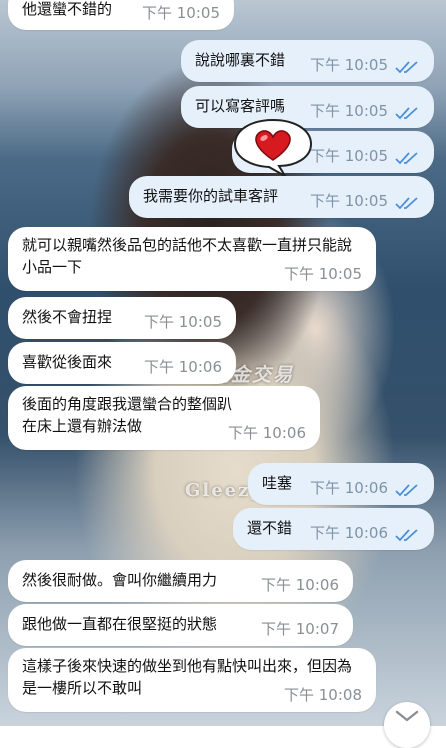 Image resolution: width=446 pixels, height=748 pixels. Describe the element at coordinates (120, 580) in the screenshot. I see `message-text: 然後很耐做。會叫你繼續用力` at that location.